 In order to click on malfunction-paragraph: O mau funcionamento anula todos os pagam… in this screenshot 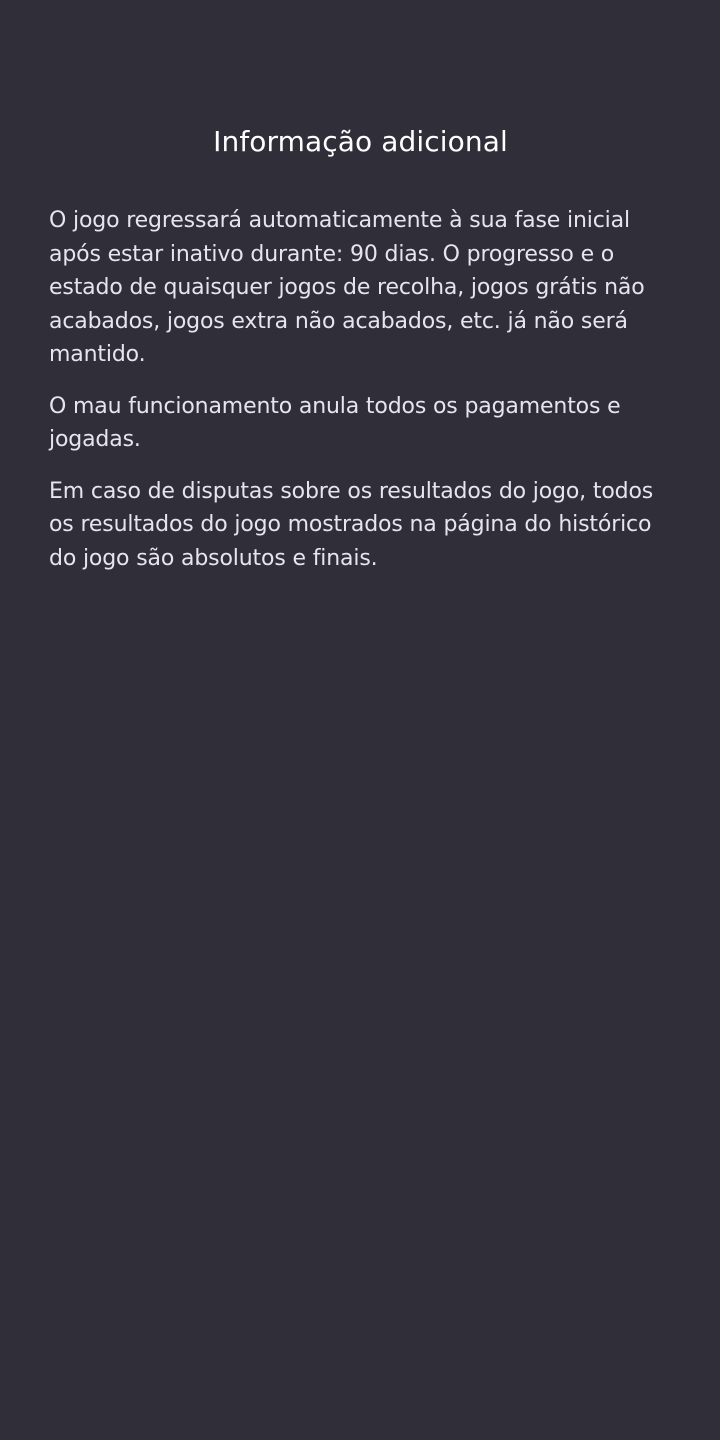, I will do `click(335, 423)`.